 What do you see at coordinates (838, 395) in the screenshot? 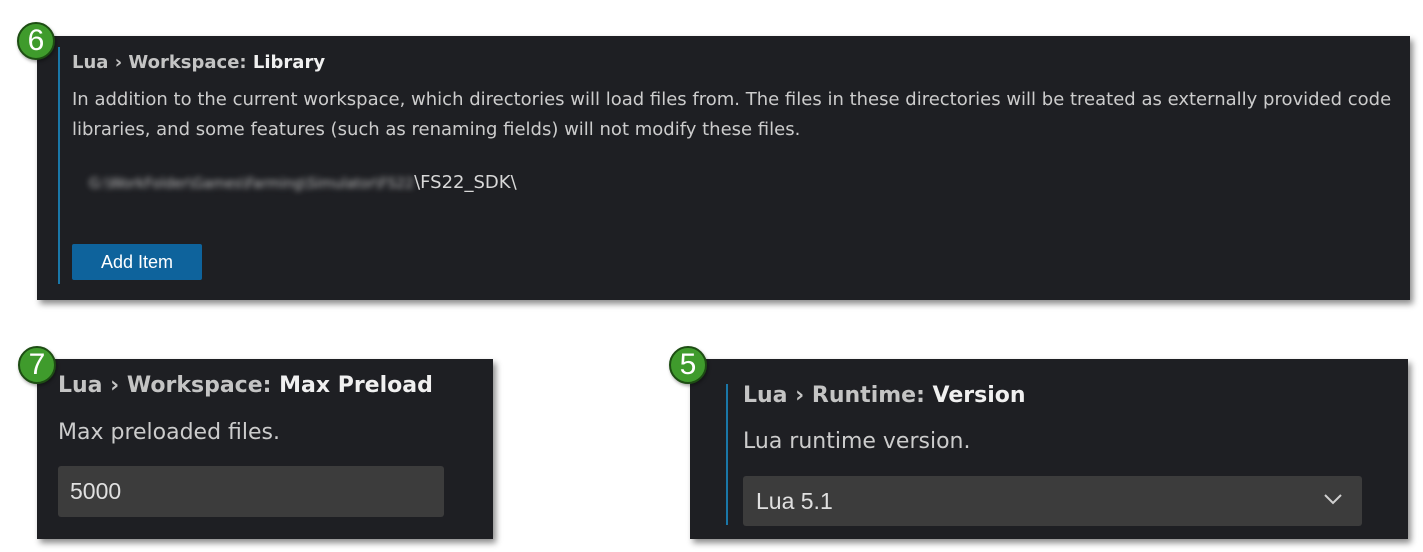
I see `setting-category: Lua › Runtime:` at bounding box center [838, 395].